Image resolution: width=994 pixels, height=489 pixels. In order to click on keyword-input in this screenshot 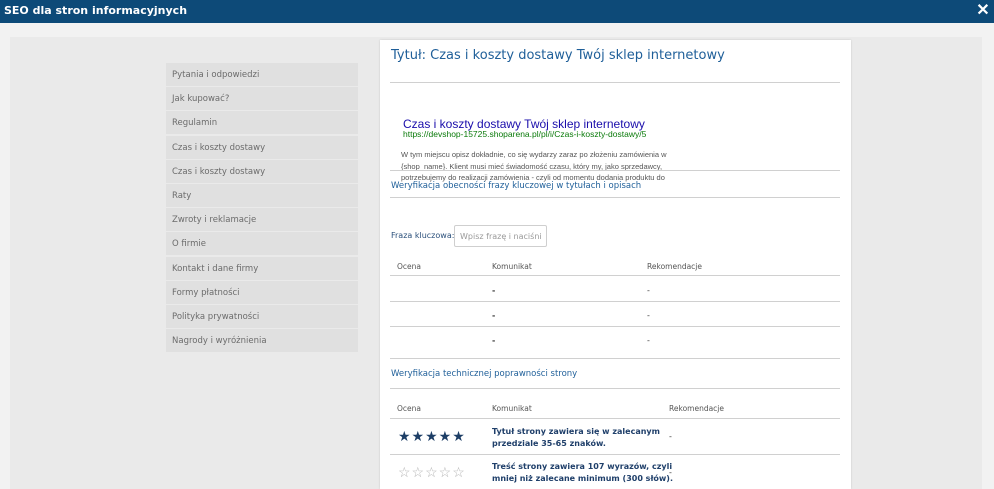, I will do `click(500, 236)`.